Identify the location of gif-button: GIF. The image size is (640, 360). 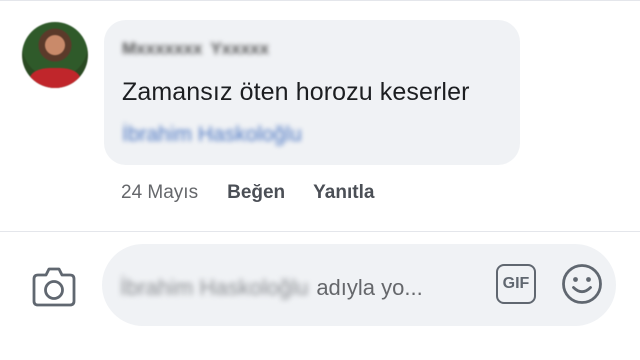
(516, 284).